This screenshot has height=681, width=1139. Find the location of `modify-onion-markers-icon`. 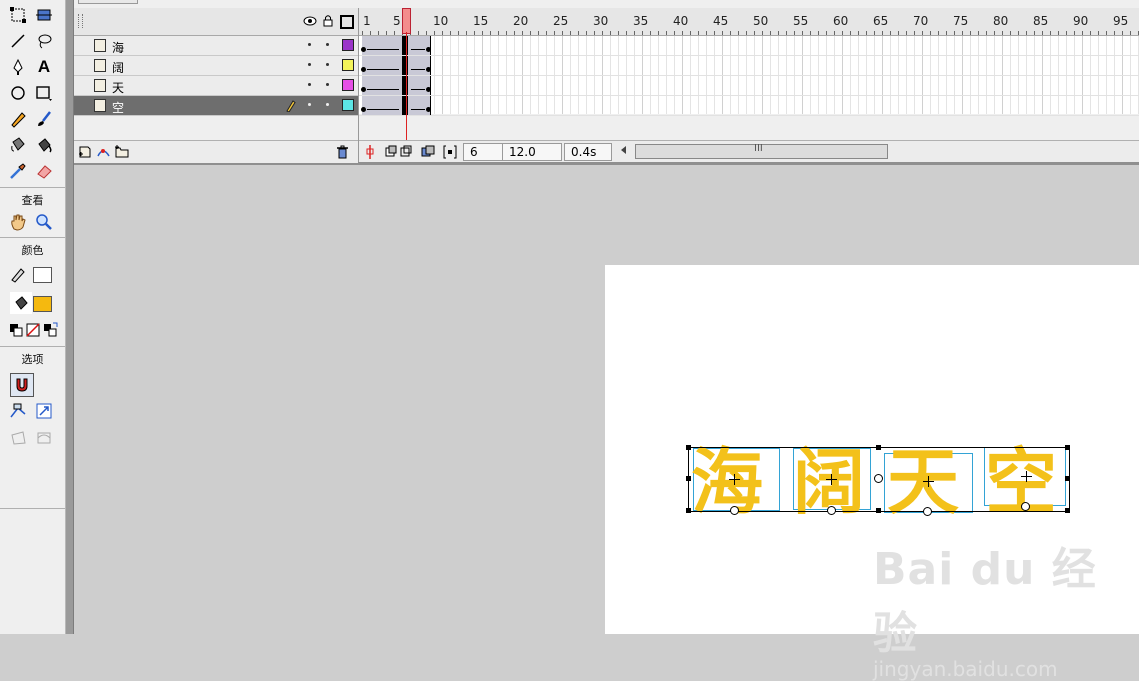

modify-onion-markers-icon is located at coordinates (450, 152).